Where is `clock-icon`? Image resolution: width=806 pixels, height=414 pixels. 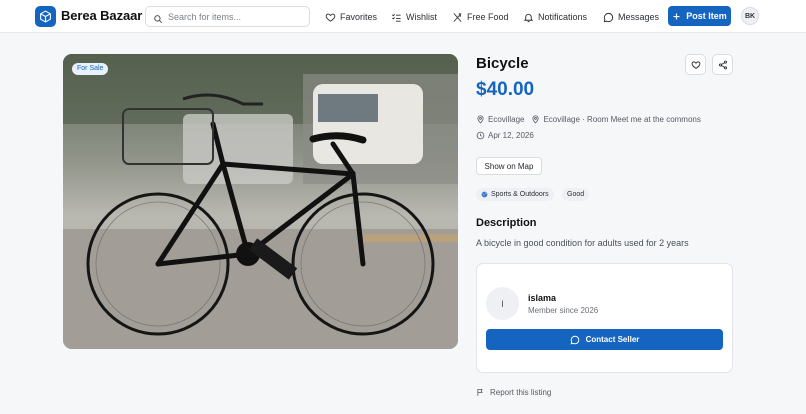
clock-icon is located at coordinates (480, 135).